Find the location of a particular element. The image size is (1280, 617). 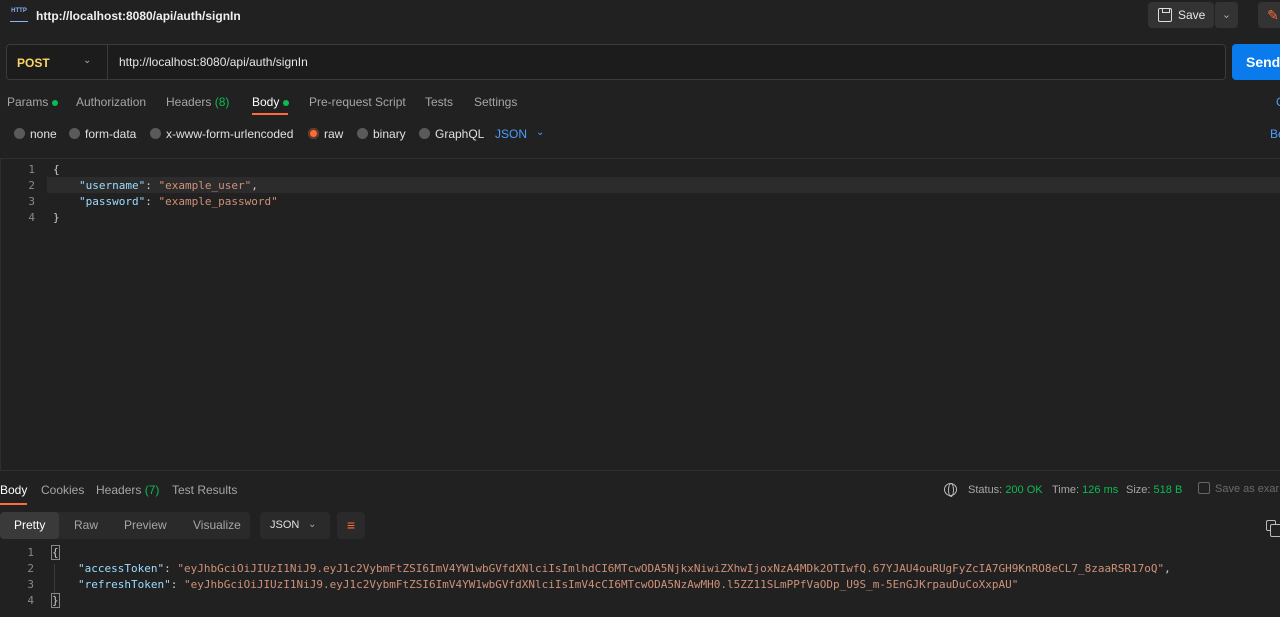

radio-label: form-data is located at coordinates (111, 134).